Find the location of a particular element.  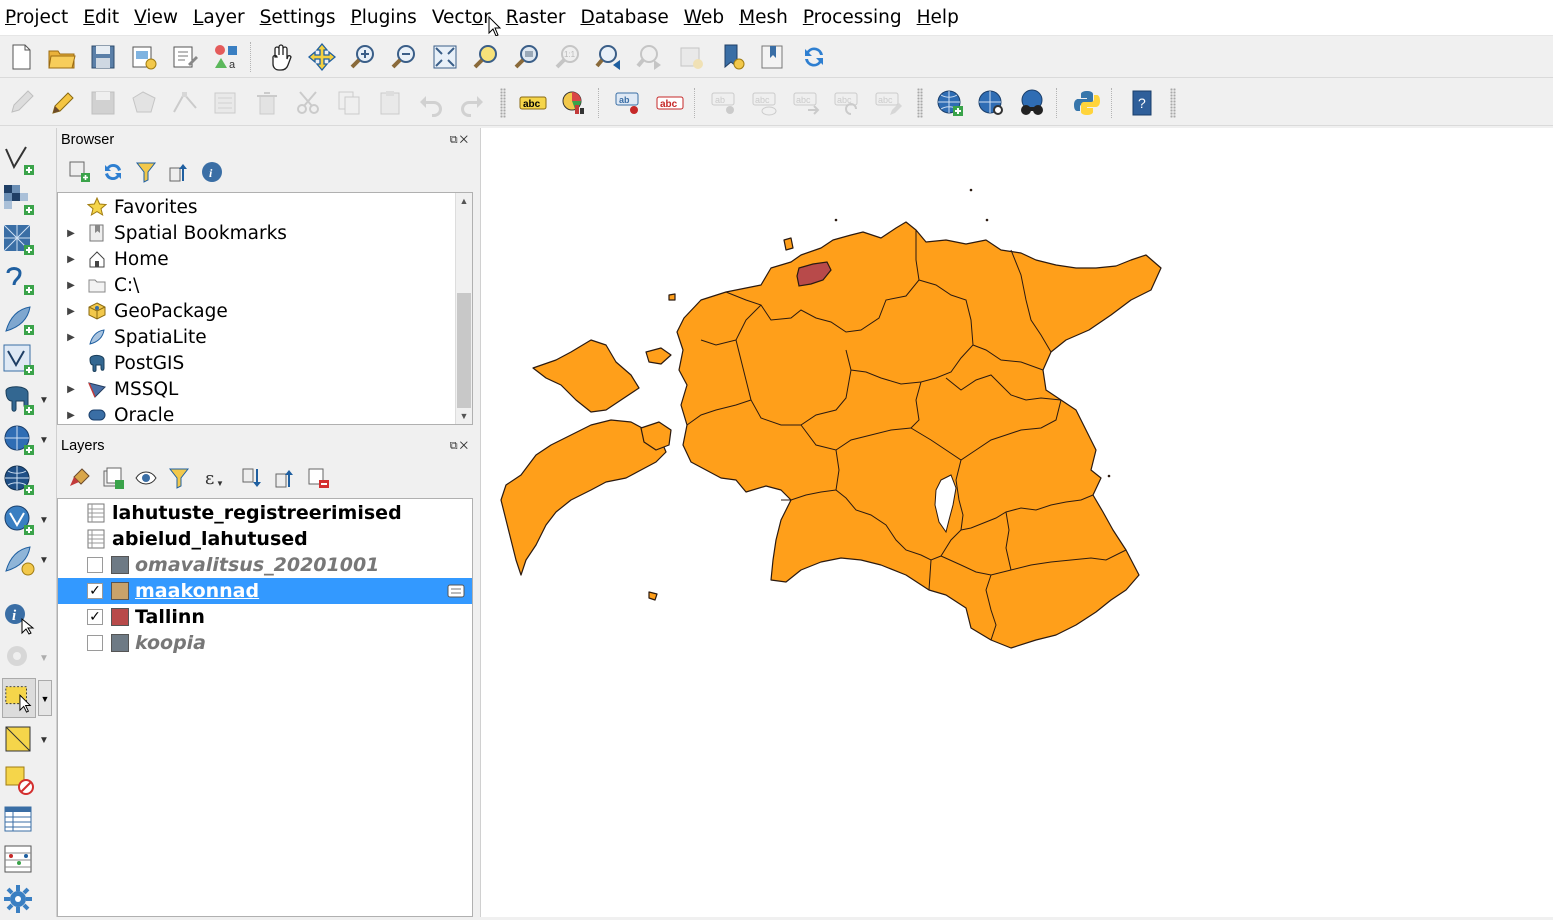

menu-edit: Edit is located at coordinates (101, 18).